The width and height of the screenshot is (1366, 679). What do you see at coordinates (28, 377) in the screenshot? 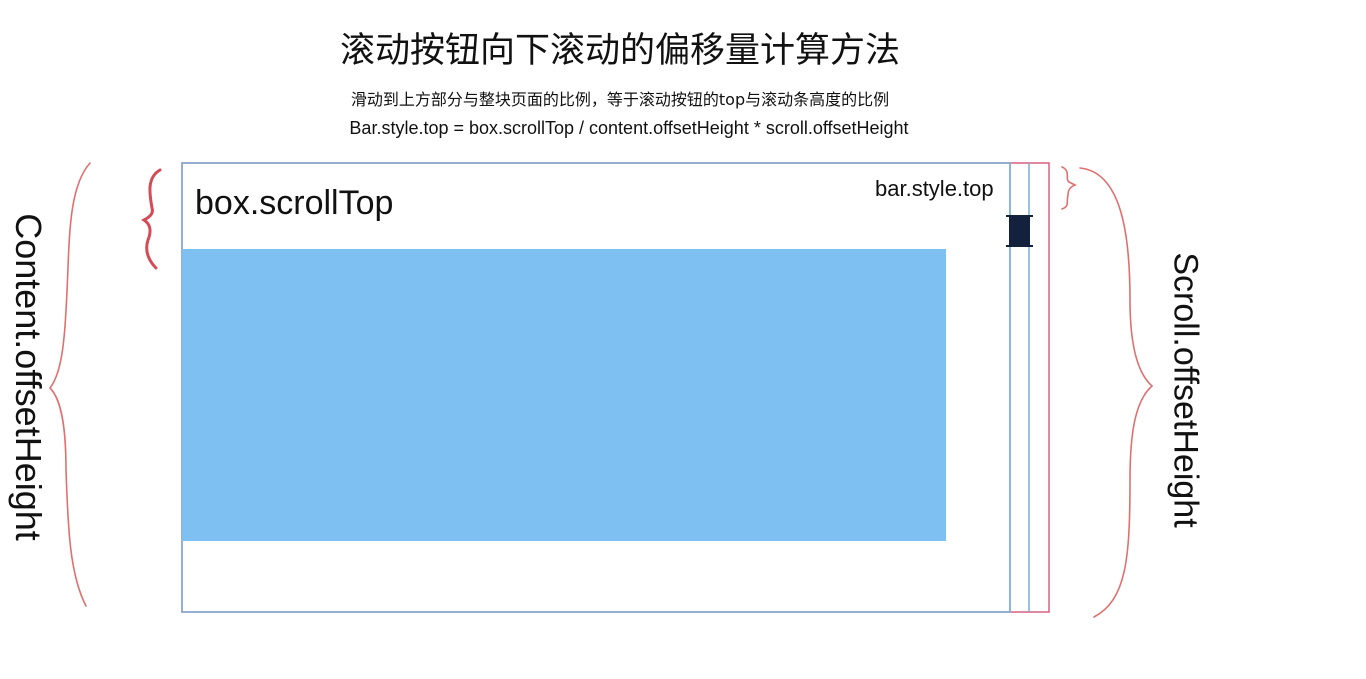
I see `label-content-offsetheight: Content.offsetHeight` at bounding box center [28, 377].